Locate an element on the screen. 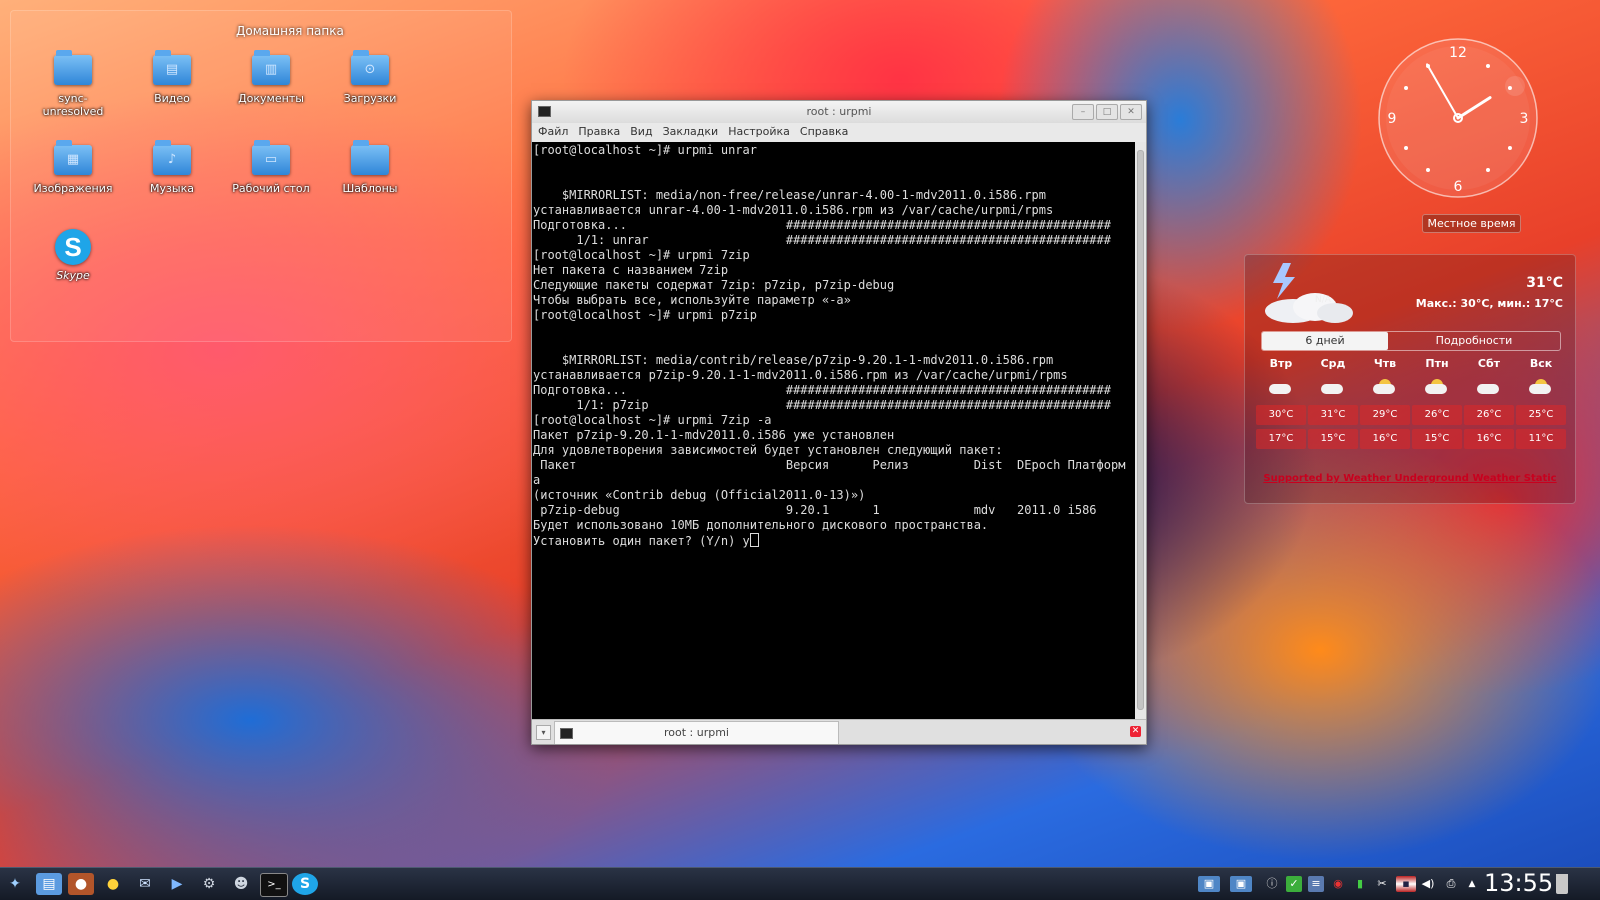 This screenshot has width=1600, height=900. kde-menu-icon: ✦ is located at coordinates (15, 884).